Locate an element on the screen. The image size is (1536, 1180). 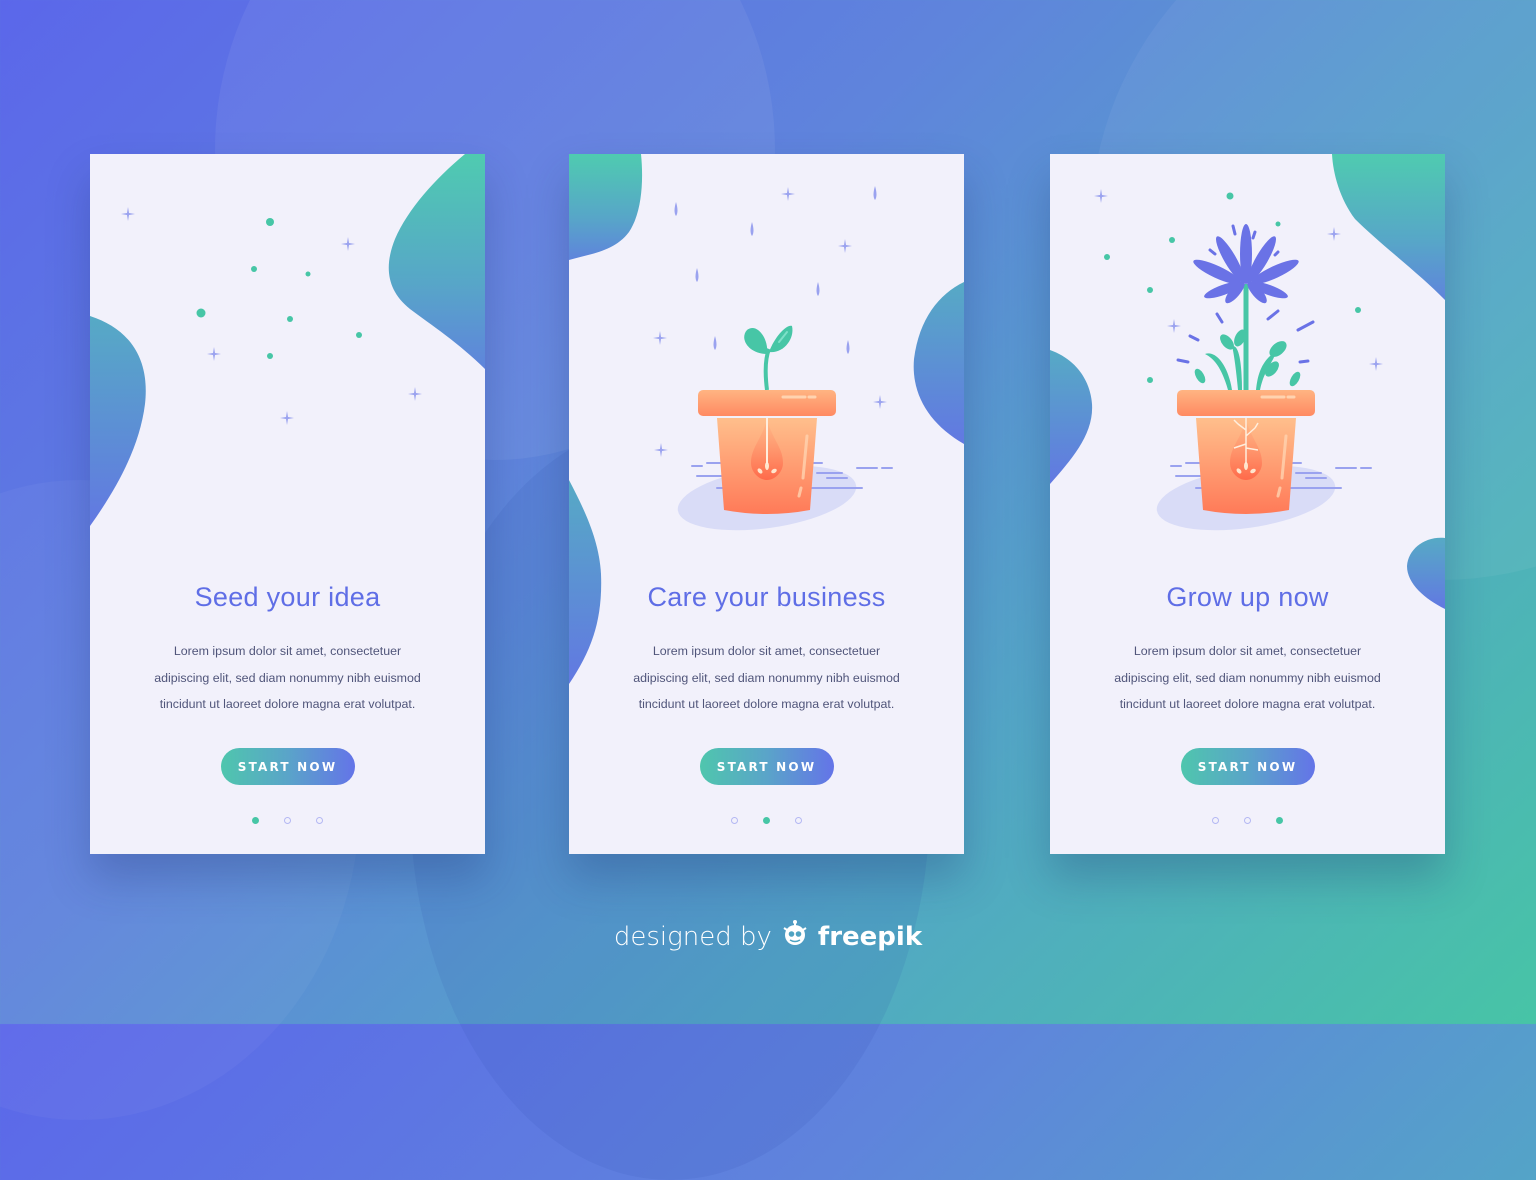
page-dot-1-active is located at coordinates (255, 820).